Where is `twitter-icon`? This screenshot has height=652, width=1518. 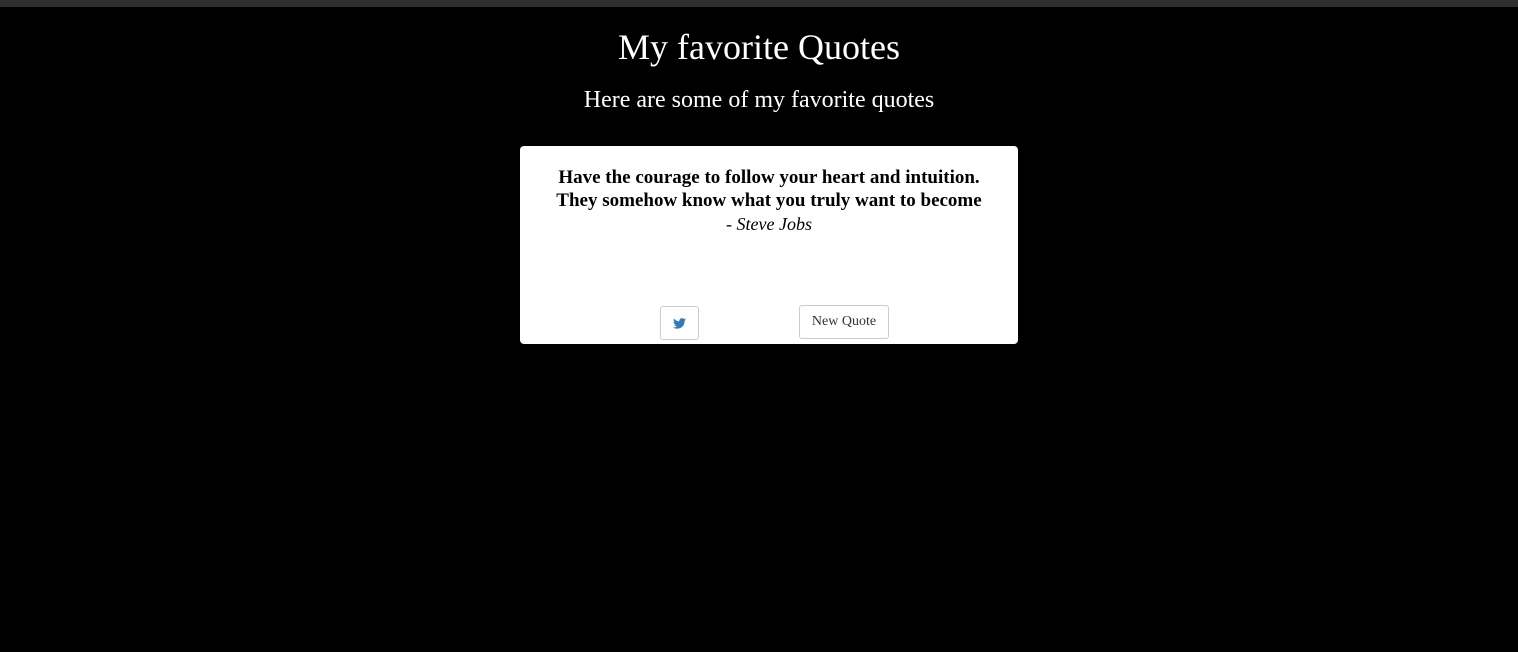 twitter-icon is located at coordinates (679, 323).